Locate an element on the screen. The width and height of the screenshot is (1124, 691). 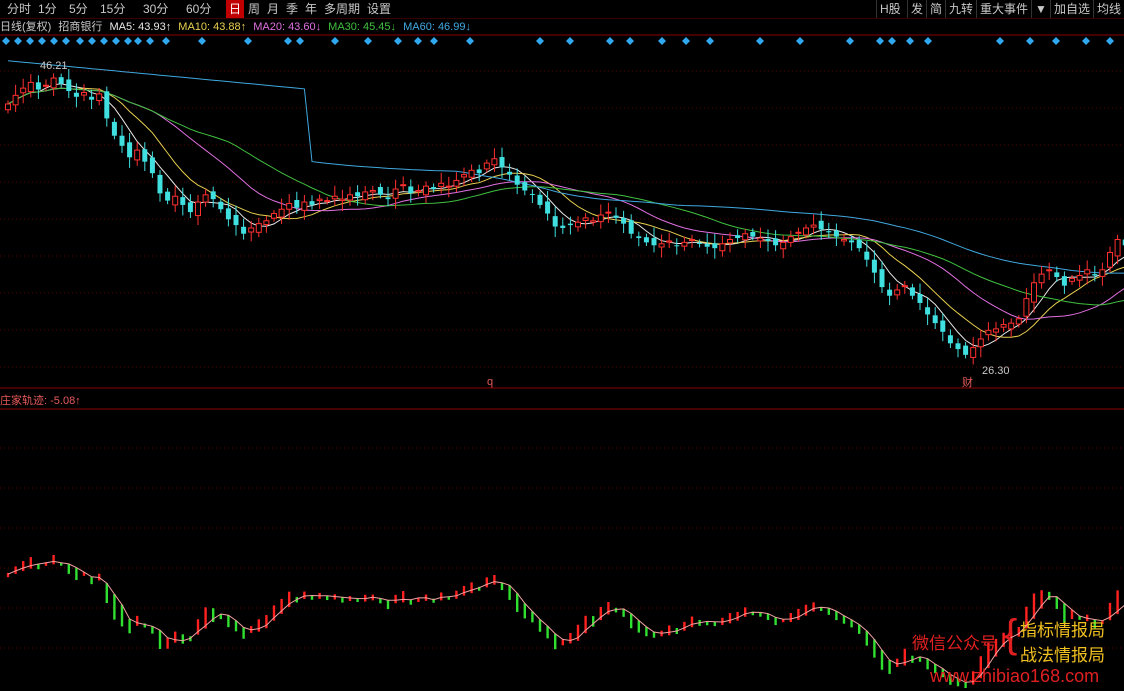
period-button-9: 季 is located at coordinates (292, 9).